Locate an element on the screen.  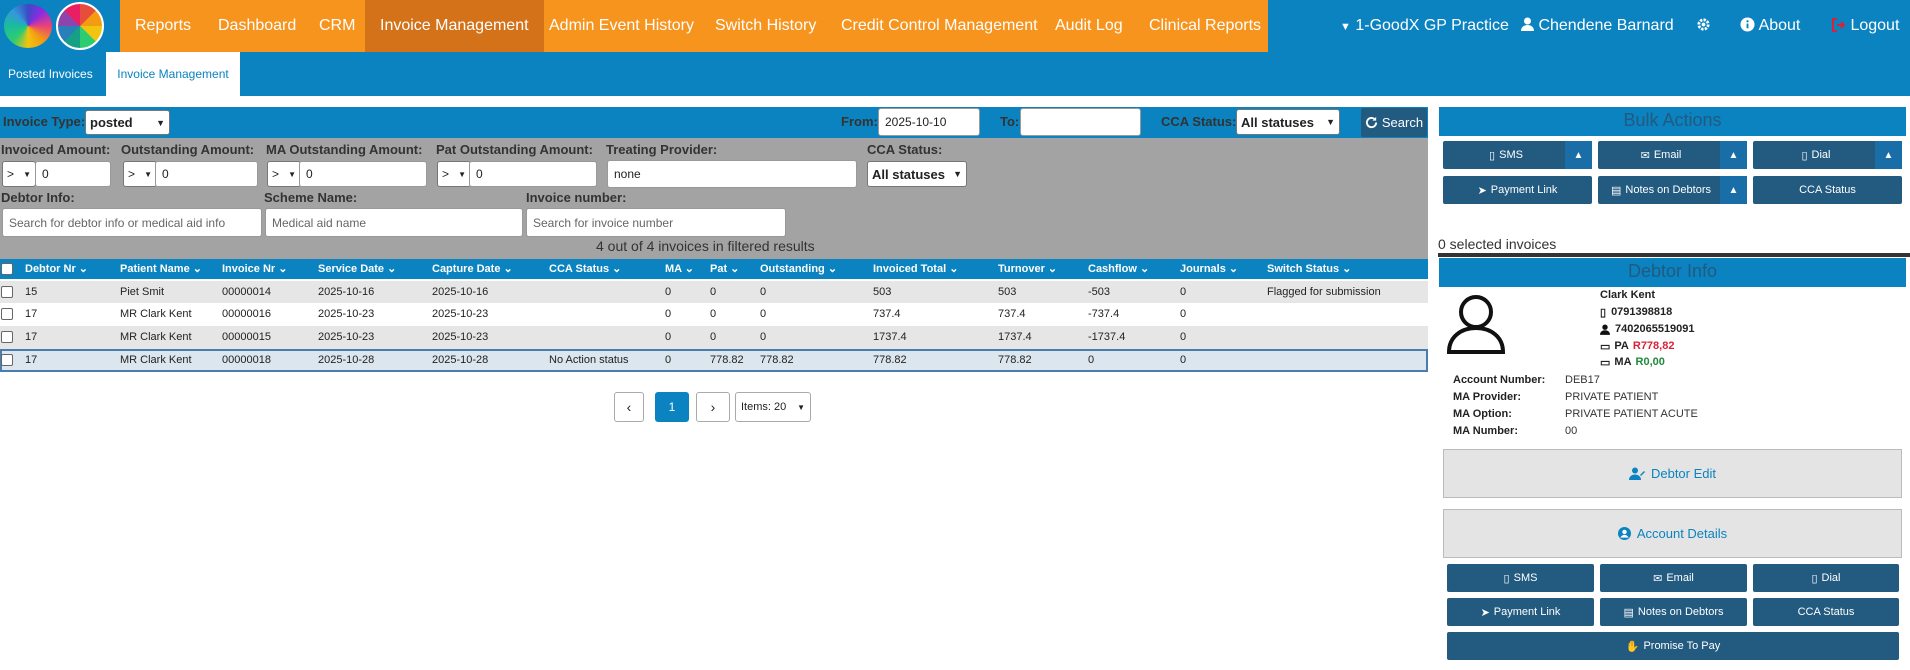
nav-admin-event-history: Admin Event History is located at coordinates (621, 26).